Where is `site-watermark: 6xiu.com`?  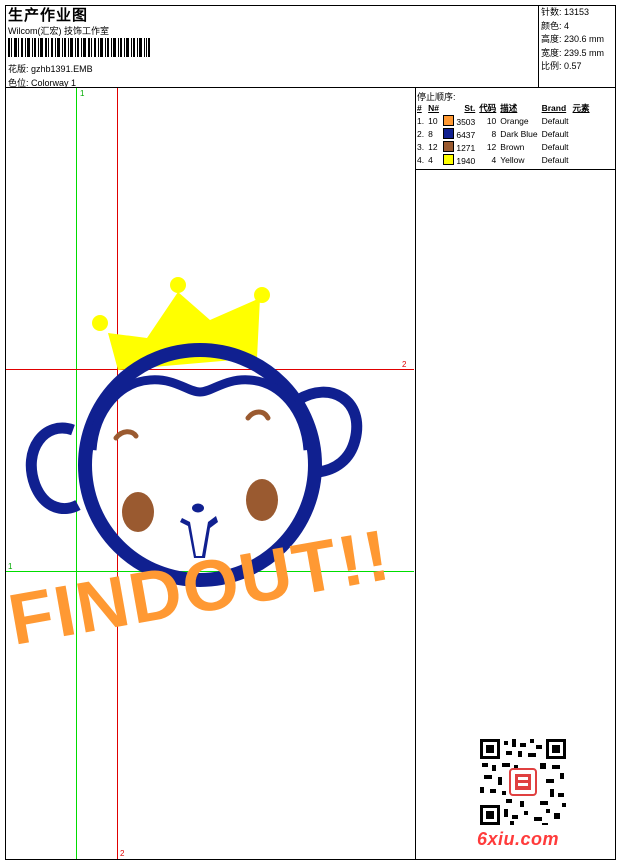
site-watermark: 6xiu.com is located at coordinates (518, 839).